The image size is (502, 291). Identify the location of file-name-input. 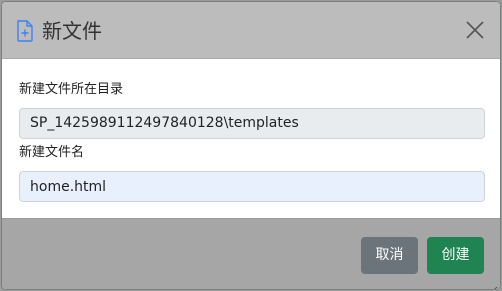
(252, 186).